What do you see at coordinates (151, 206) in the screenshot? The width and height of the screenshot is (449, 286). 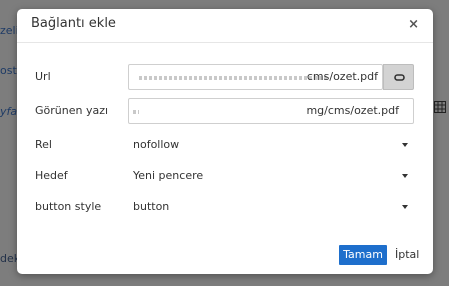 I see `button-style-value: button` at bounding box center [151, 206].